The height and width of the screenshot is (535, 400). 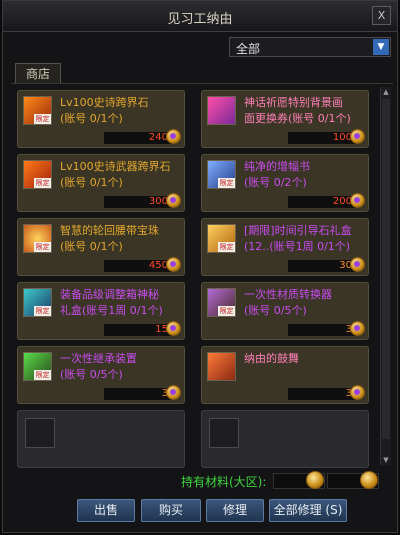 I want to click on list-item: 限定 纯净的增幅书 (账号 0/2个) 200, so click(x=285, y=183).